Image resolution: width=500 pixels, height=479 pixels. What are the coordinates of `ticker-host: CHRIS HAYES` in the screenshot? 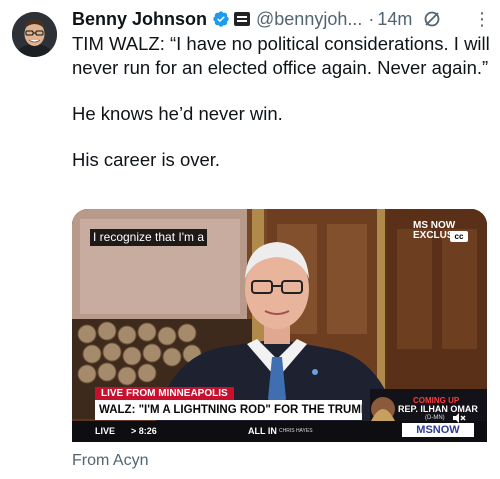 It's located at (296, 431).